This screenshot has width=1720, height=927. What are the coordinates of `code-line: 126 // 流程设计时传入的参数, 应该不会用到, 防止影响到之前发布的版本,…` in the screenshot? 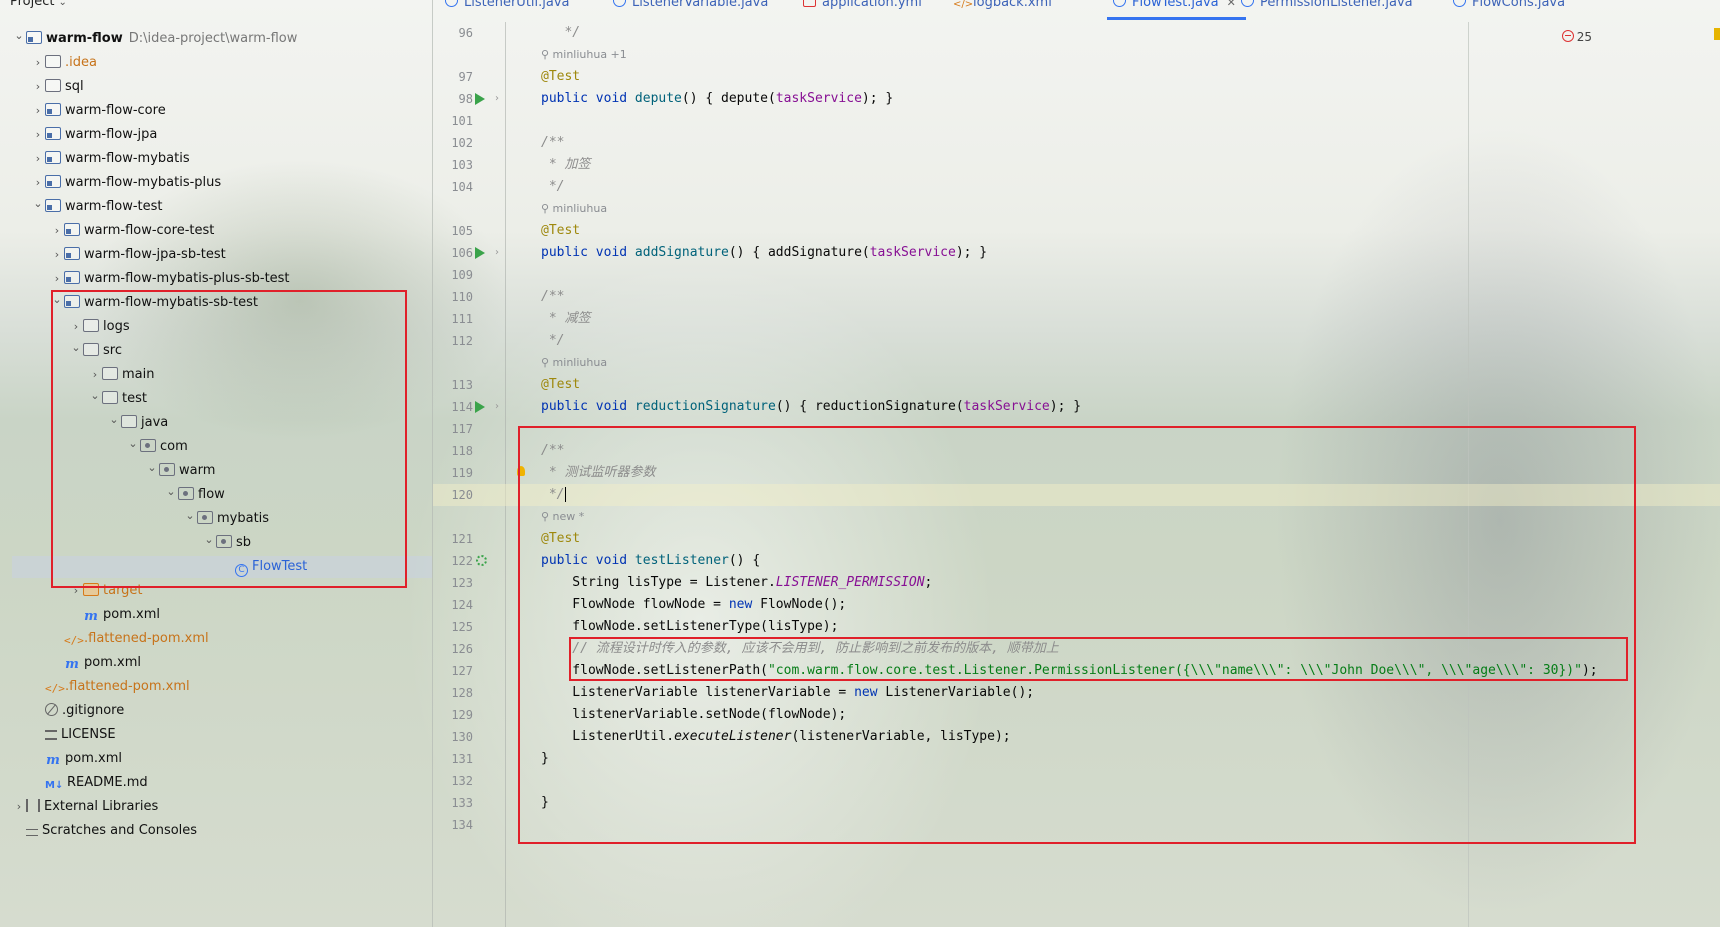 It's located at (1076, 649).